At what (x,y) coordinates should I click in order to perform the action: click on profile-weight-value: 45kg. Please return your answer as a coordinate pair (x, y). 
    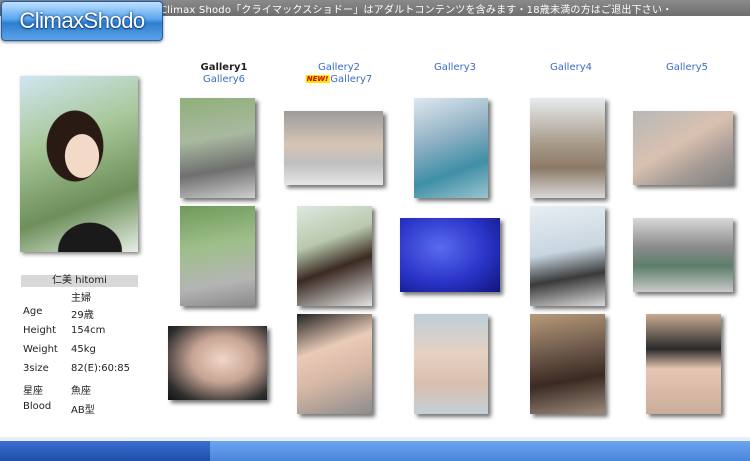
    Looking at the image, I should click on (83, 349).